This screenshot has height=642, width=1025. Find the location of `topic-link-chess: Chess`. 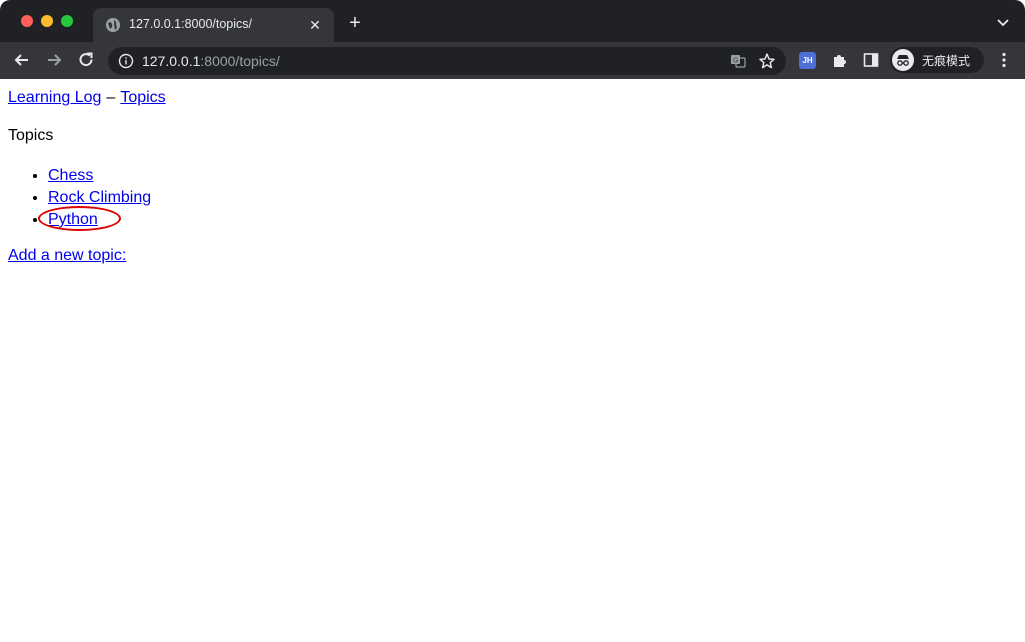

topic-link-chess: Chess is located at coordinates (70, 175).